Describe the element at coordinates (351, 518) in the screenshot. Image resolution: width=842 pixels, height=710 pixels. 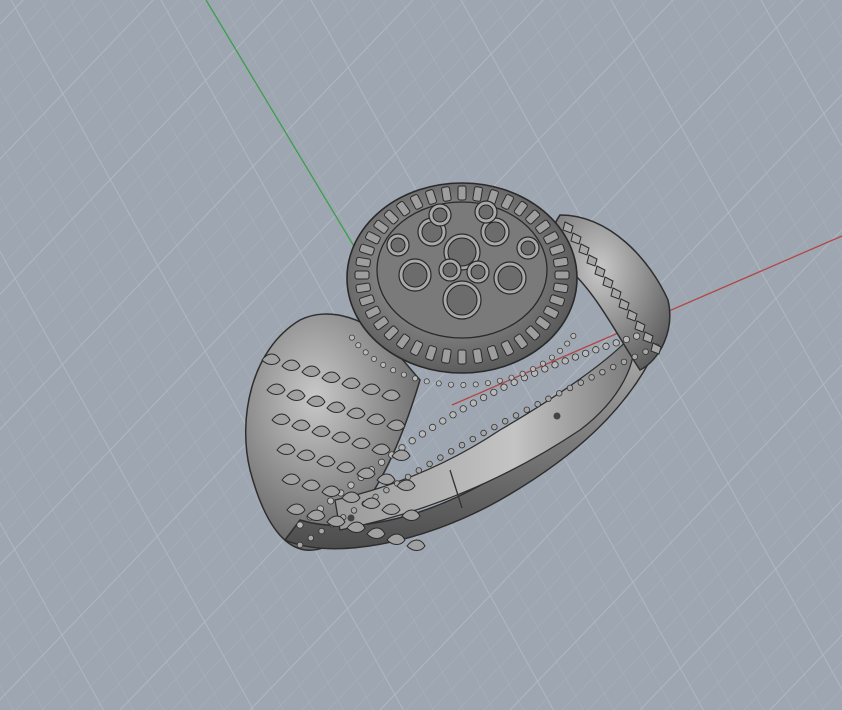
I see `band-hole` at that location.